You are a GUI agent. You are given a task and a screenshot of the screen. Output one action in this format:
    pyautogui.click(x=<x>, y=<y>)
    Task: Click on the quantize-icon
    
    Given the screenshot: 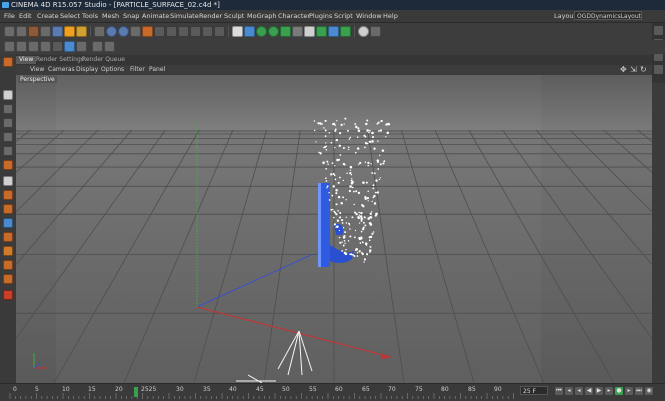 What is the action you would take?
    pyautogui.click(x=109, y=46)
    